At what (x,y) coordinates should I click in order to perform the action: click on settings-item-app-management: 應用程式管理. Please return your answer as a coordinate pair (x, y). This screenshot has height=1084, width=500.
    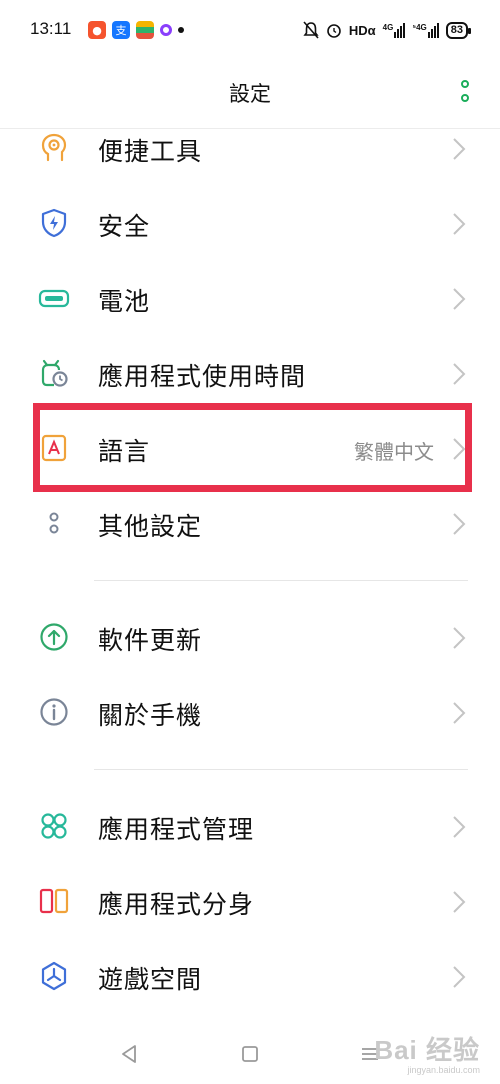
    Looking at the image, I should click on (250, 827).